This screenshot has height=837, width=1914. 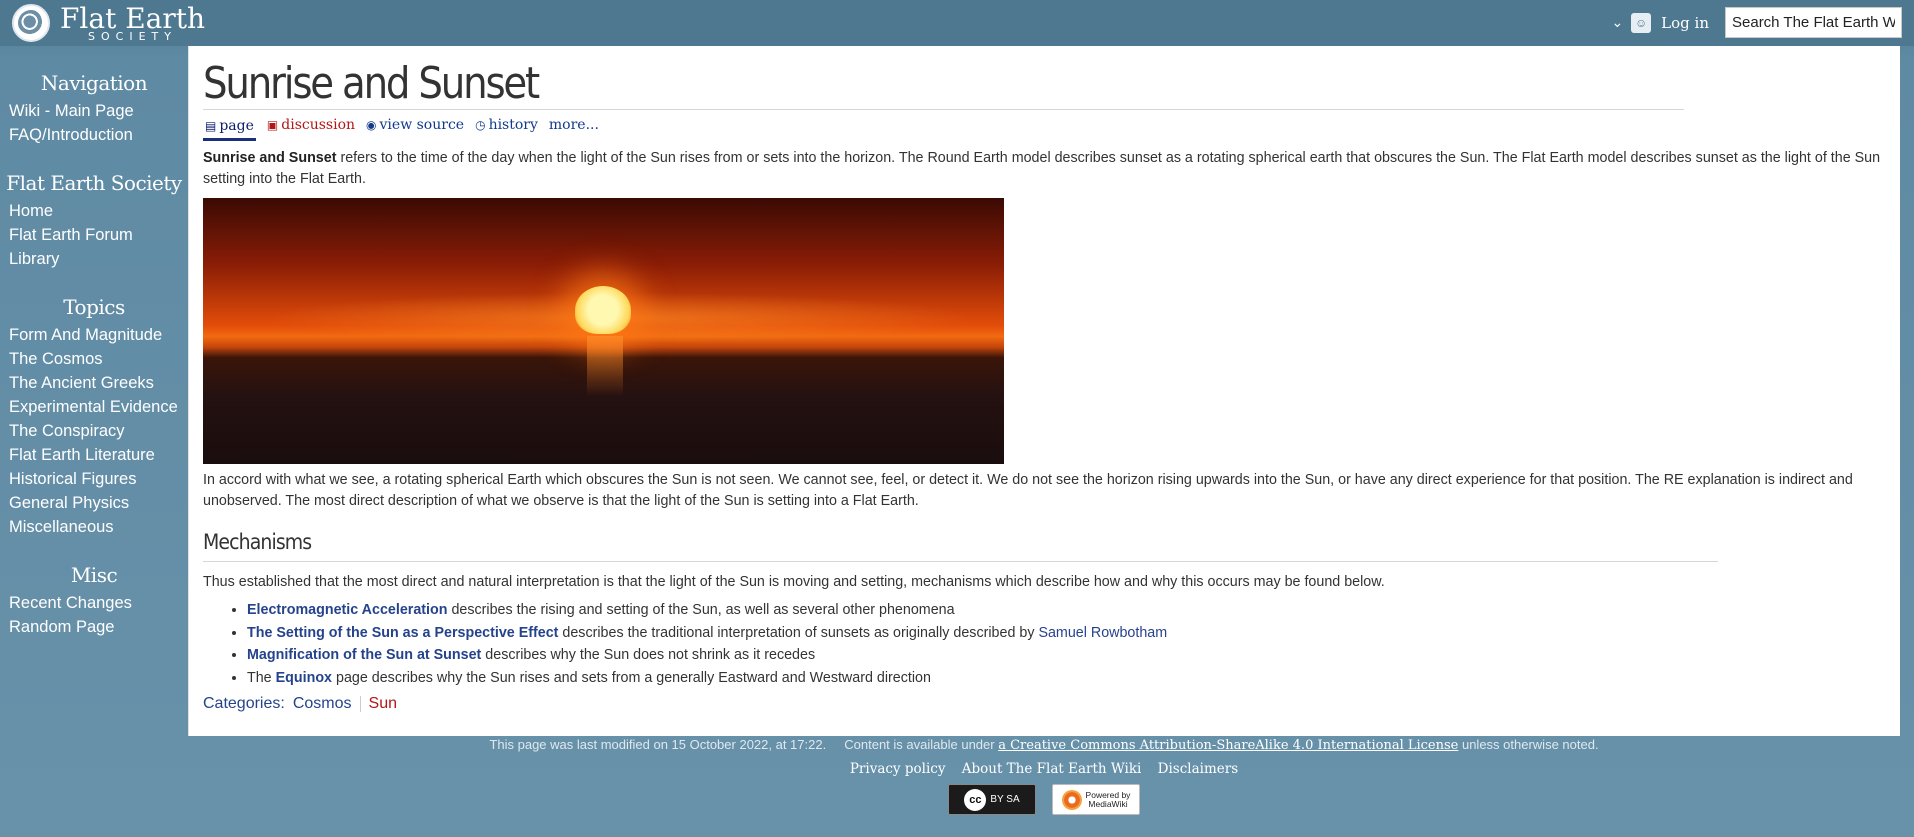 I want to click on sidebar-item-faq: FAQ/Introduction, so click(x=94, y=135).